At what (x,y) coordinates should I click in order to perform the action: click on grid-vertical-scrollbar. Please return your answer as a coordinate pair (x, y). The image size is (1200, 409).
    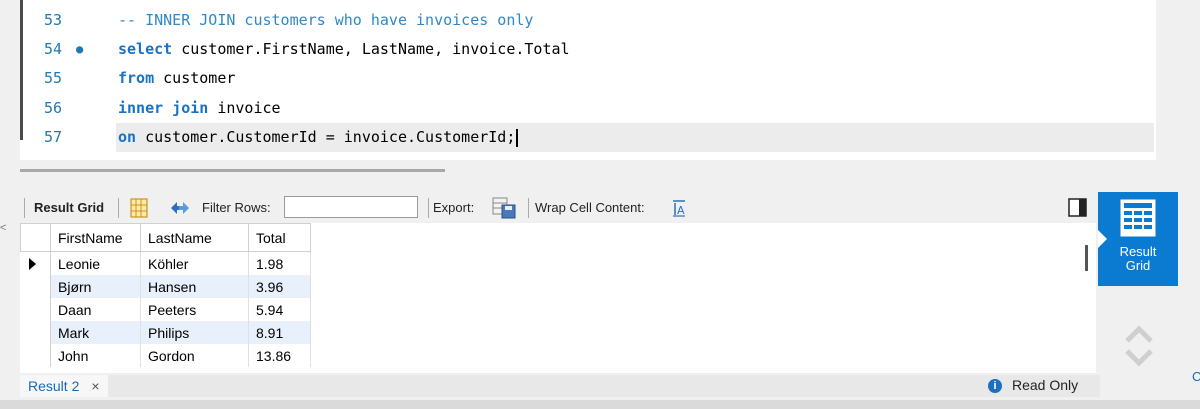
    Looking at the image, I should click on (1086, 258).